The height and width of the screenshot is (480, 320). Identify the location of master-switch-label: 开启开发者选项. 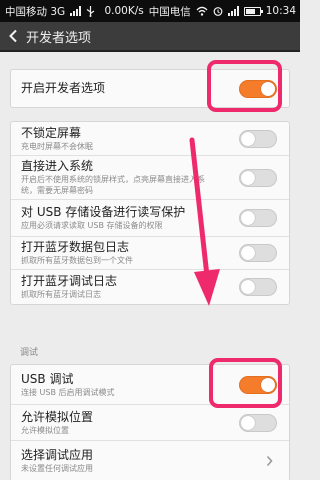
(63, 88).